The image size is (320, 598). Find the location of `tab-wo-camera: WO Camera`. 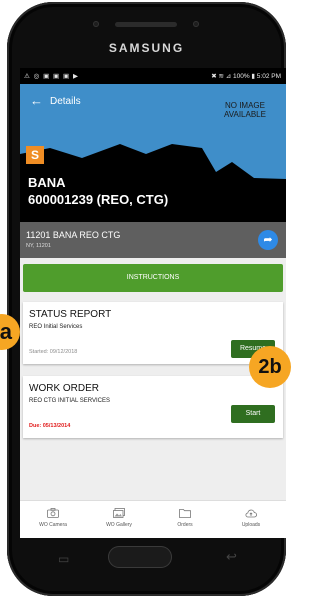

tab-wo-camera: WO Camera is located at coordinates (53, 519).